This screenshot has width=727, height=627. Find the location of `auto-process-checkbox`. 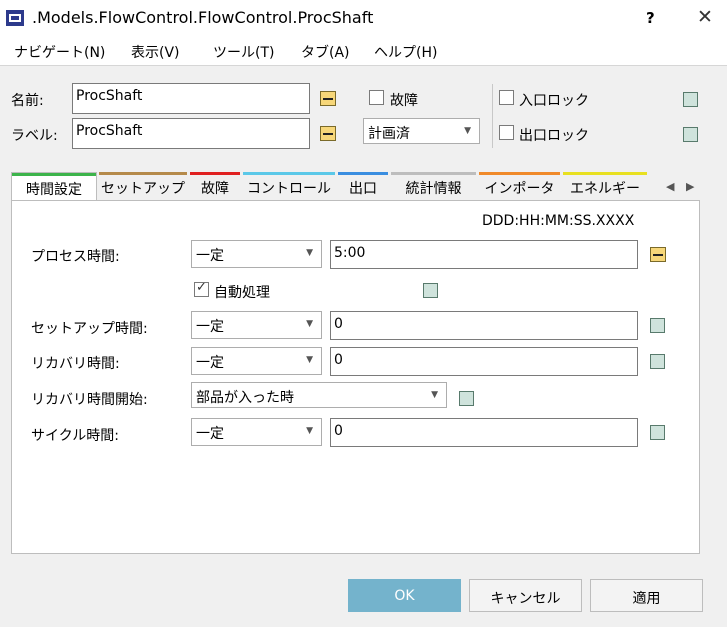

auto-process-checkbox is located at coordinates (201, 288).